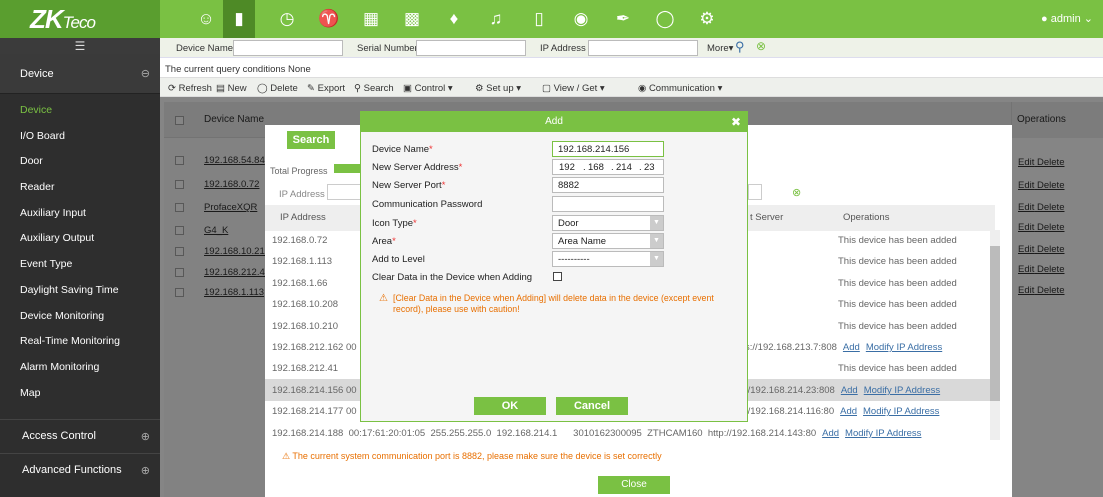 Image resolution: width=1103 pixels, height=497 pixels. What do you see at coordinates (761, 46) in the screenshot?
I see `clear-icon: ⊗` at bounding box center [761, 46].